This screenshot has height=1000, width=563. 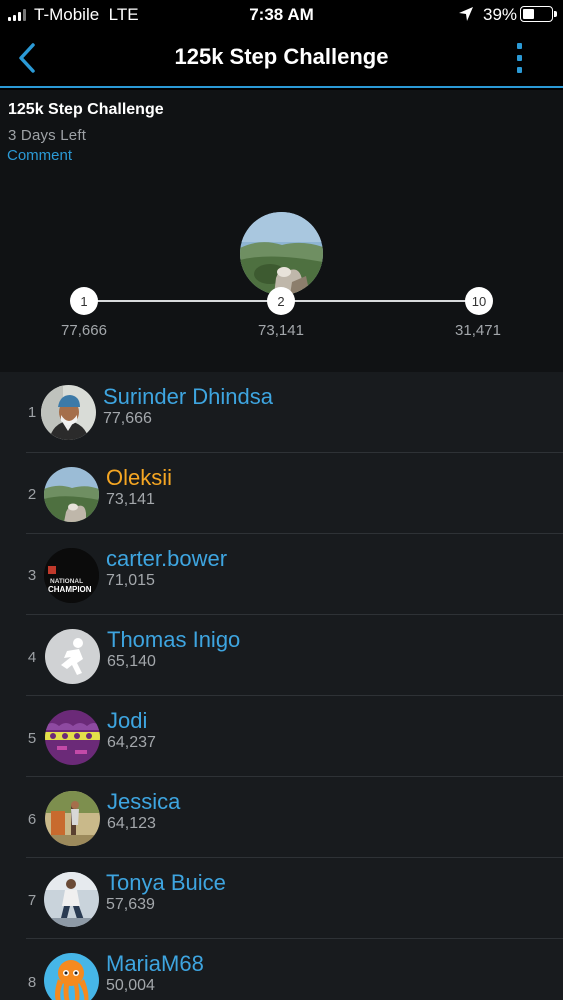 What do you see at coordinates (32, 575) in the screenshot?
I see `rank-number: 3` at bounding box center [32, 575].